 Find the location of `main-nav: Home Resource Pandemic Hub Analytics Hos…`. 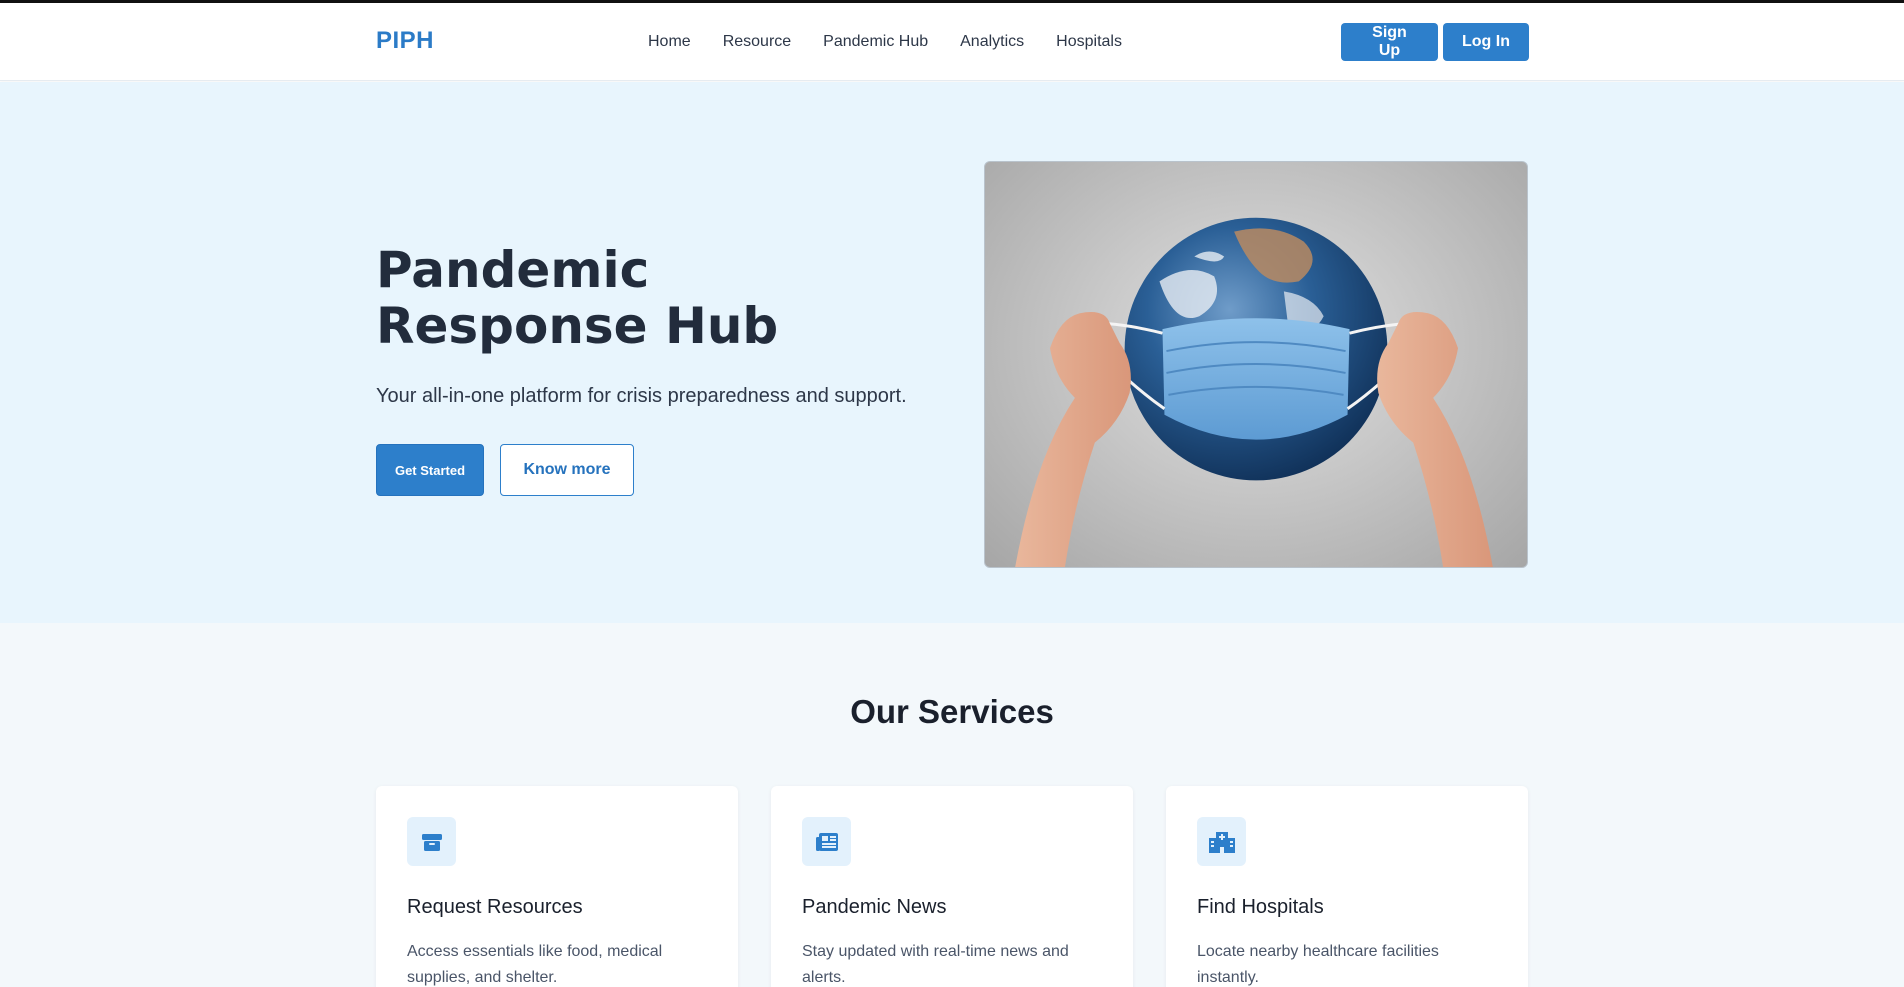

main-nav: Home Resource Pandemic Hub Analytics Hos… is located at coordinates (901, 42).